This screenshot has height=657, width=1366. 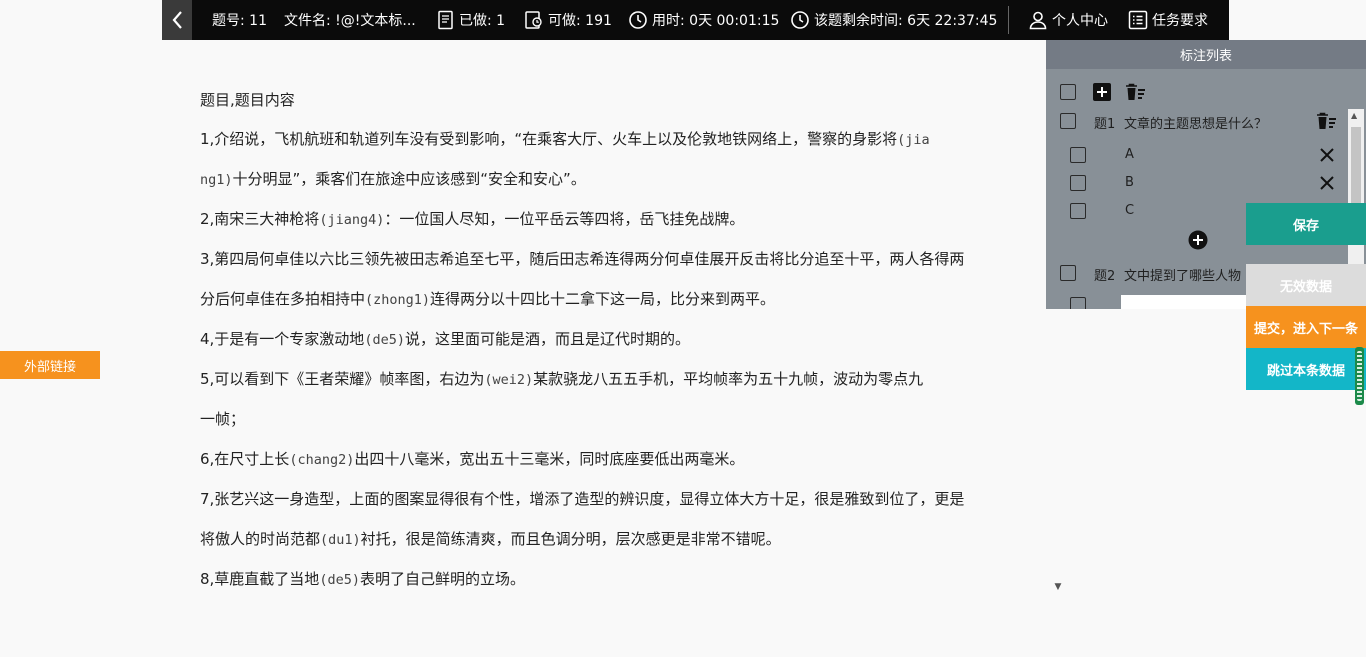 What do you see at coordinates (1008, 20) in the screenshot?
I see `topbar-divider` at bounding box center [1008, 20].